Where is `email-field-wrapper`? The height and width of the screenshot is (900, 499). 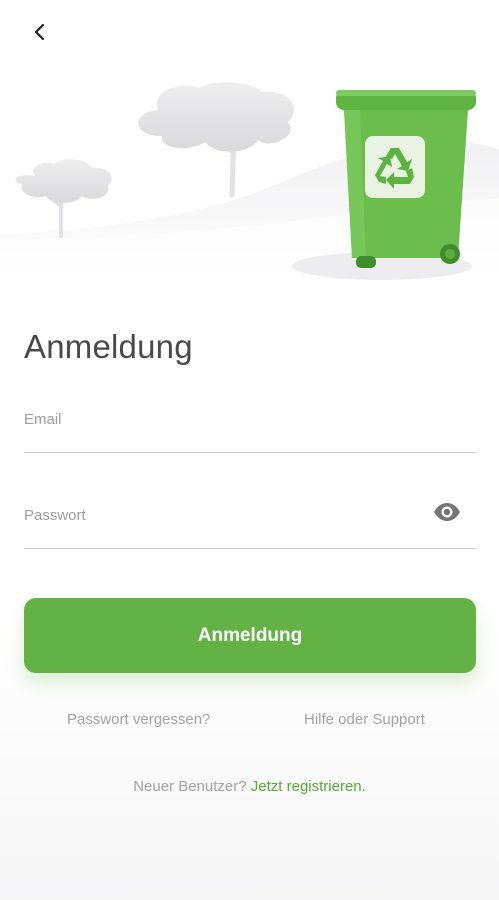 email-field-wrapper is located at coordinates (250, 427).